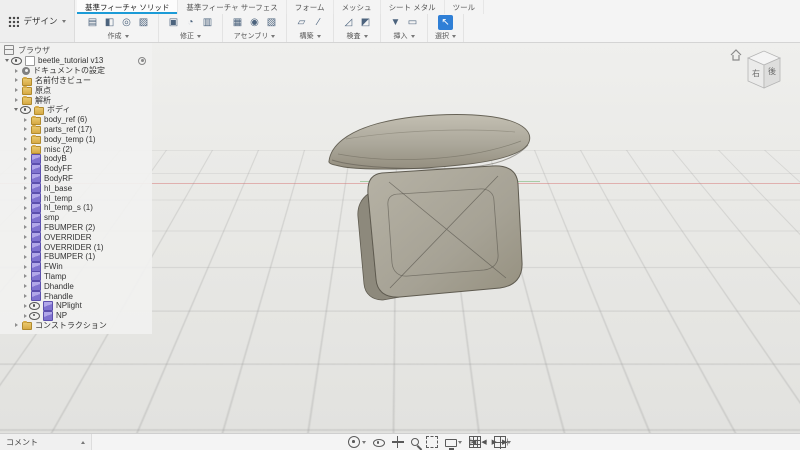  I want to click on tree-item-hl-temp: hl_temp, so click(76, 198).